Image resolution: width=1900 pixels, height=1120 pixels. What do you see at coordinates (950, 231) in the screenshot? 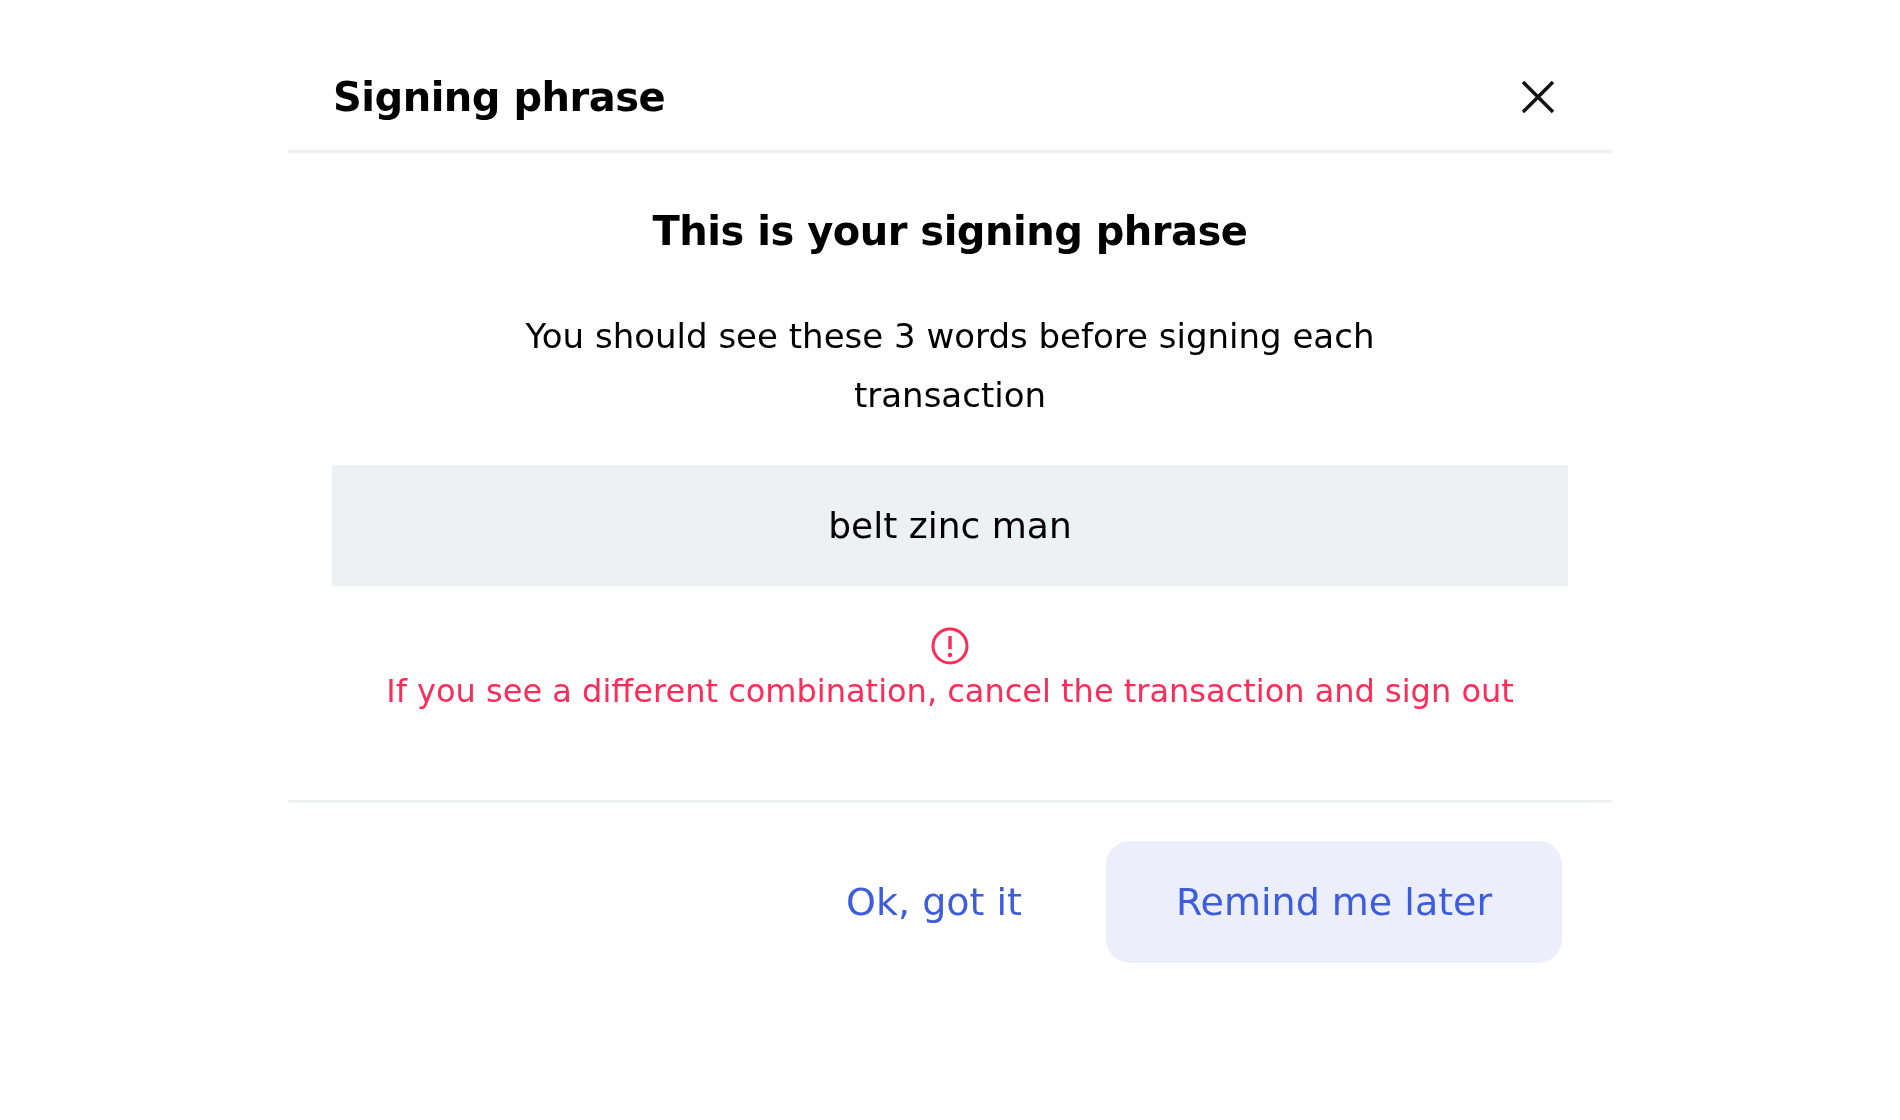
I see `dialog-heading: This is your signing phrase` at bounding box center [950, 231].